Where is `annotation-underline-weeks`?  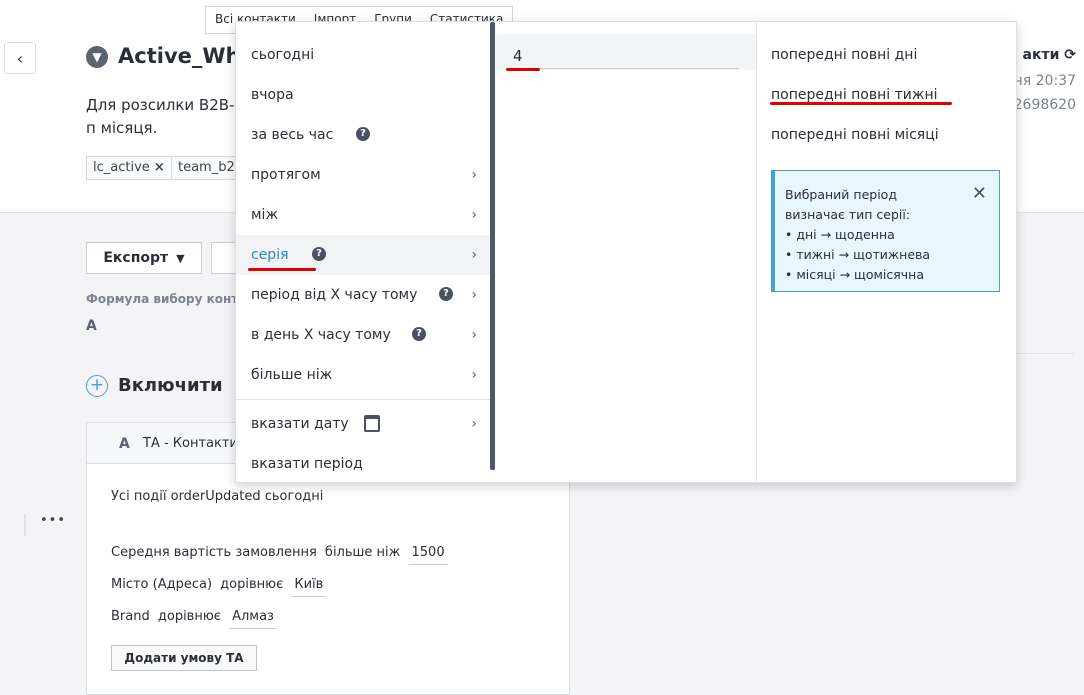
annotation-underline-weeks is located at coordinates (861, 103).